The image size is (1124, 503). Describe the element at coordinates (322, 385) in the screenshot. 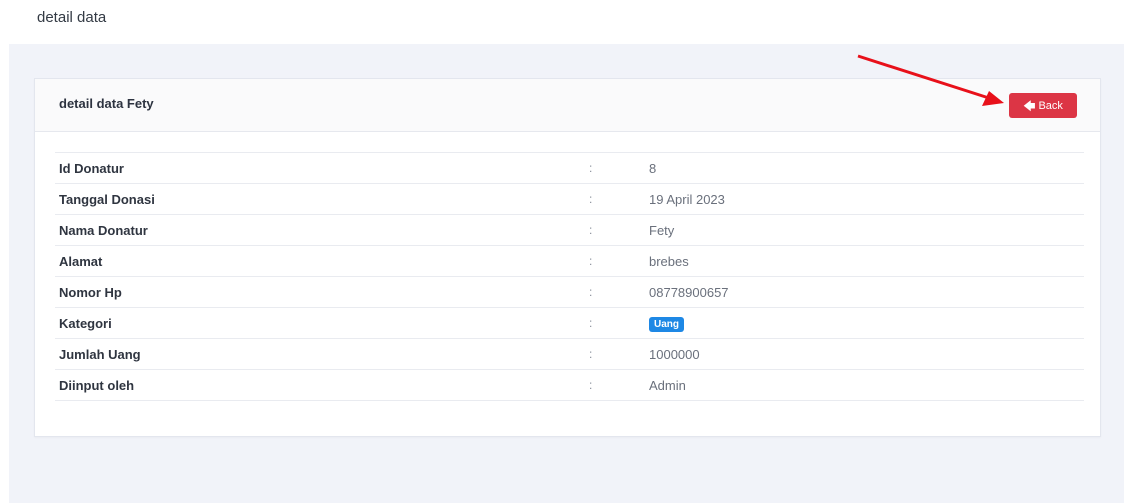

I see `row-label: Diinput oleh` at that location.